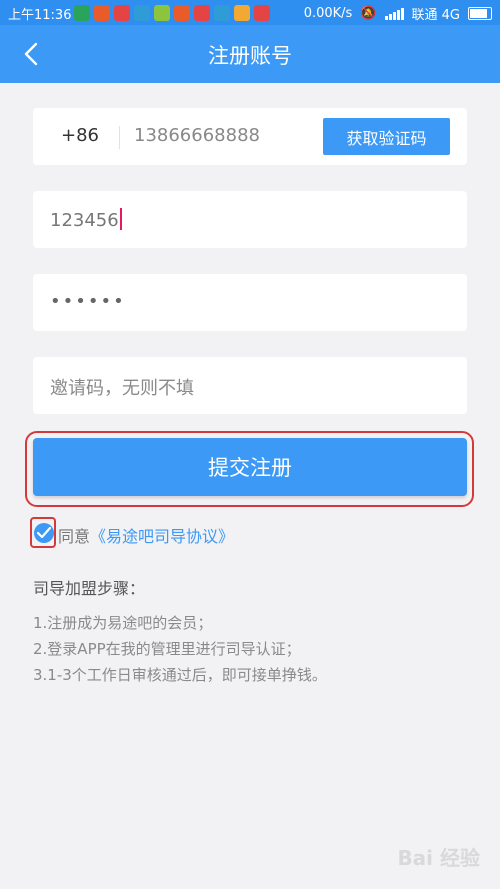  Describe the element at coordinates (250, 467) in the screenshot. I see `submit-button: 提交注册` at that location.